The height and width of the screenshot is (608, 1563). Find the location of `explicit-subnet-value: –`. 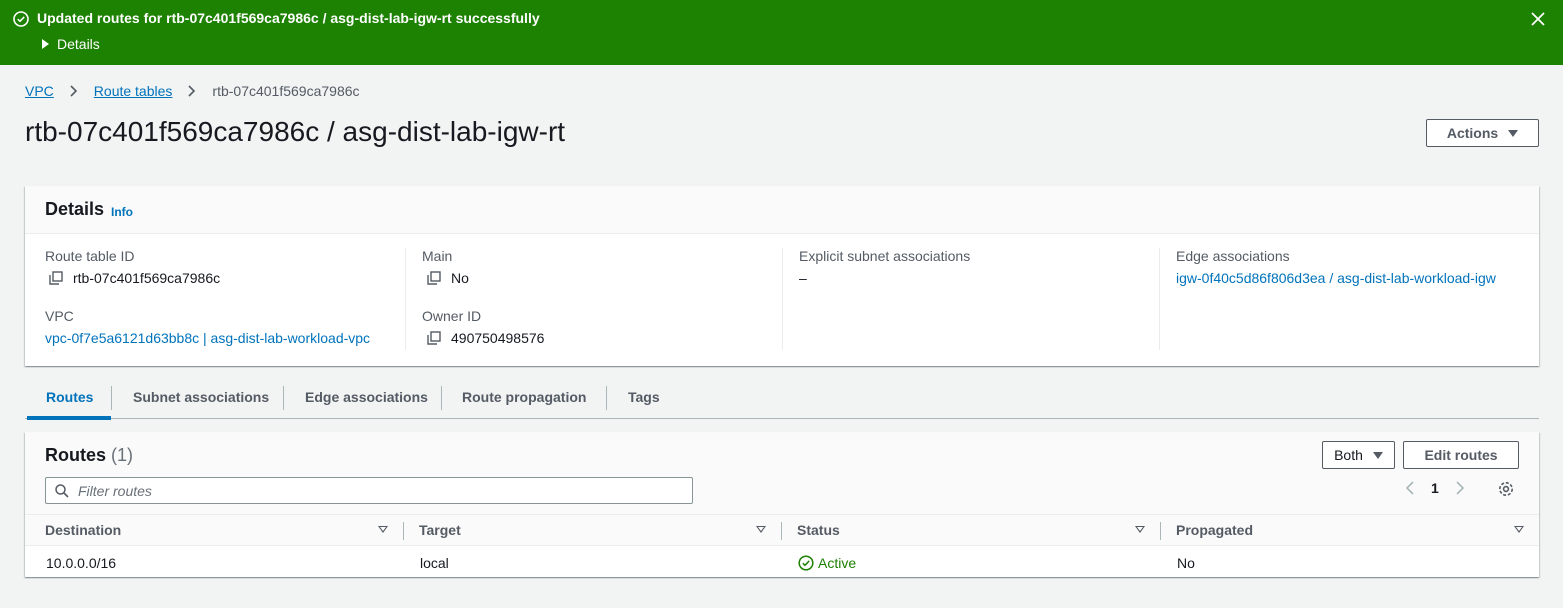

explicit-subnet-value: – is located at coordinates (803, 278).